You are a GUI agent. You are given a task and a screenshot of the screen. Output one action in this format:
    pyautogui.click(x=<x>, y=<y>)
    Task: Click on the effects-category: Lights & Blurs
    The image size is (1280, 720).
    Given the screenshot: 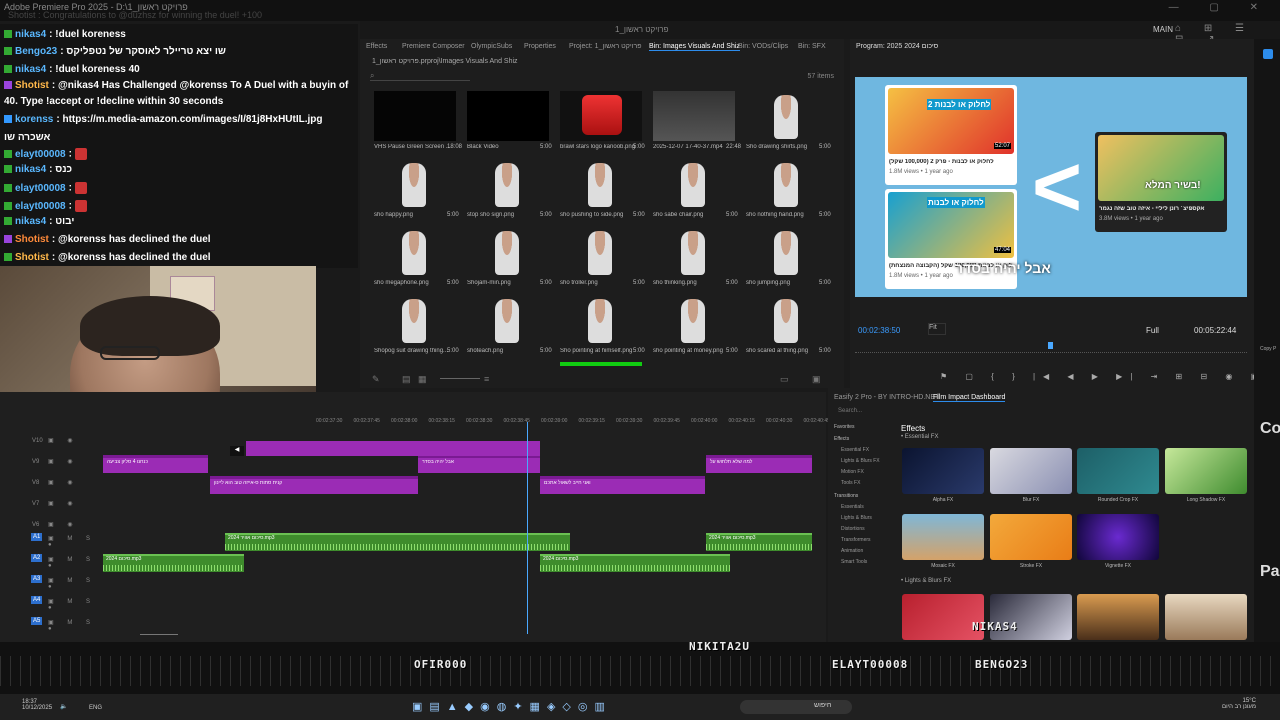 What is the action you would take?
    pyautogui.click(x=856, y=518)
    